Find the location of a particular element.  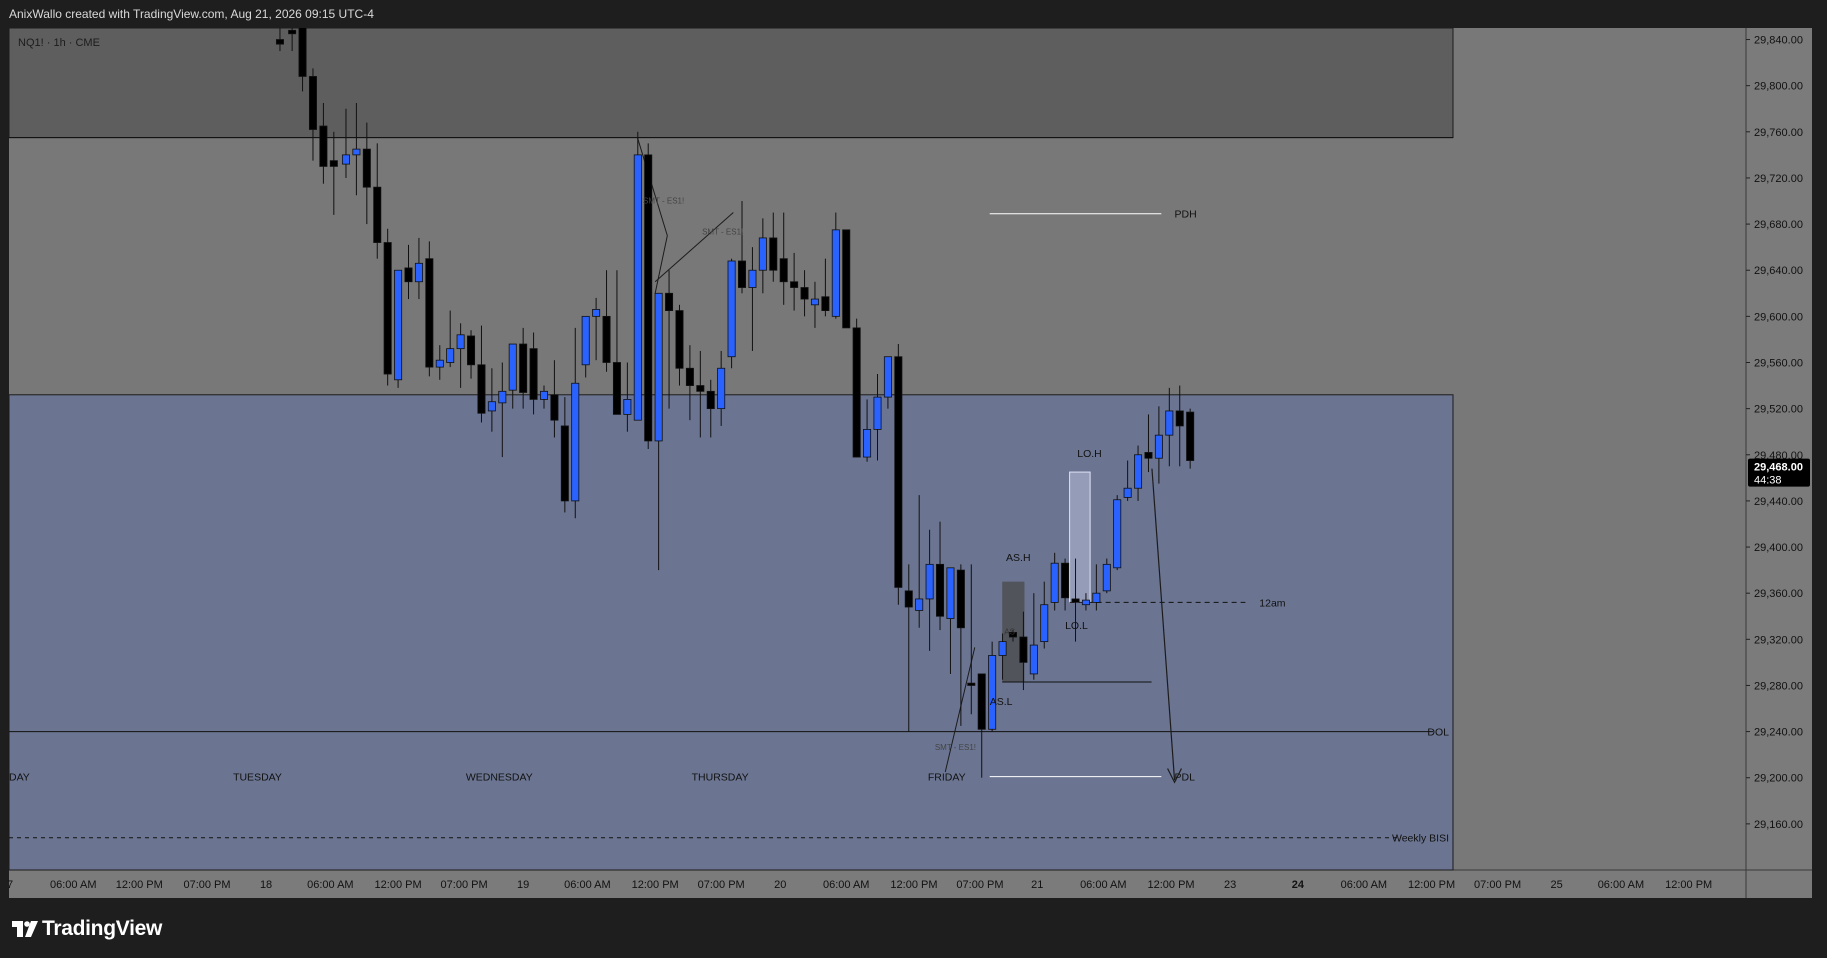

annotation-label: LO.L is located at coordinates (1076, 626).